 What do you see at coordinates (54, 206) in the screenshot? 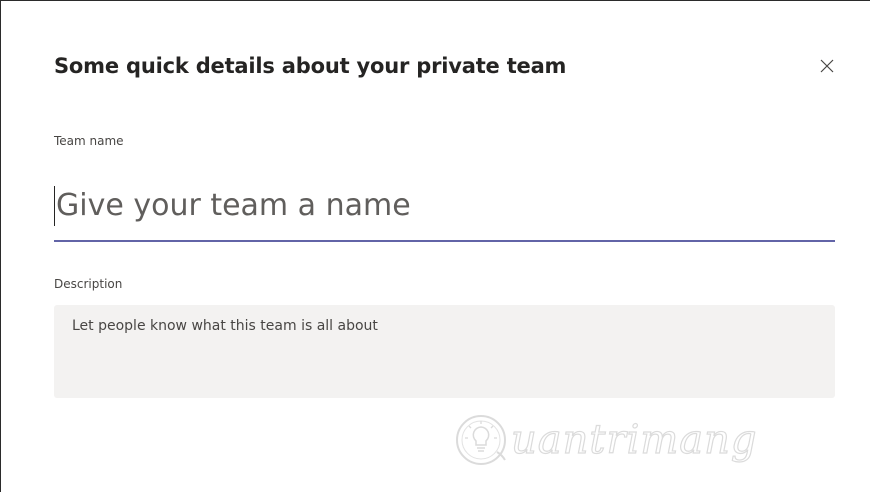
I see `text-caret` at bounding box center [54, 206].